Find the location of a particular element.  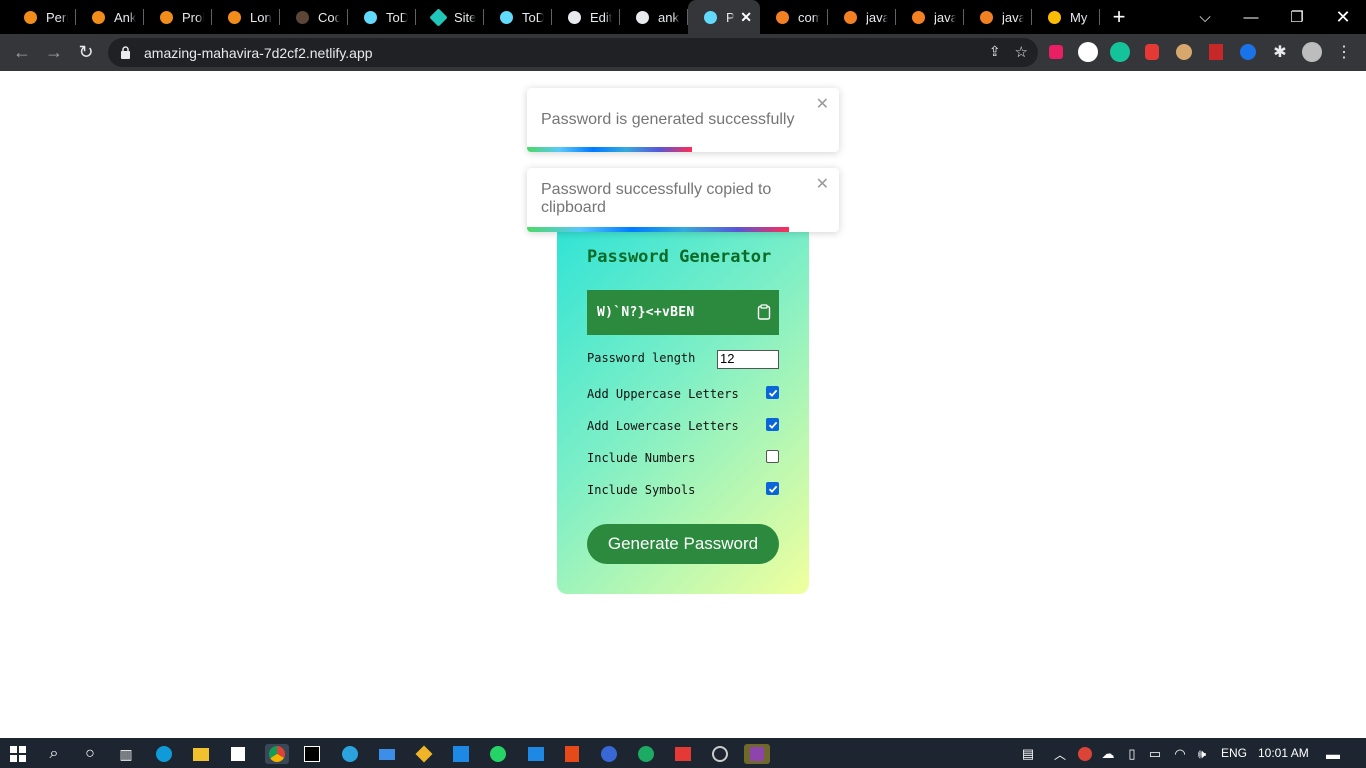

intellij-icon is located at coordinates (312, 754).